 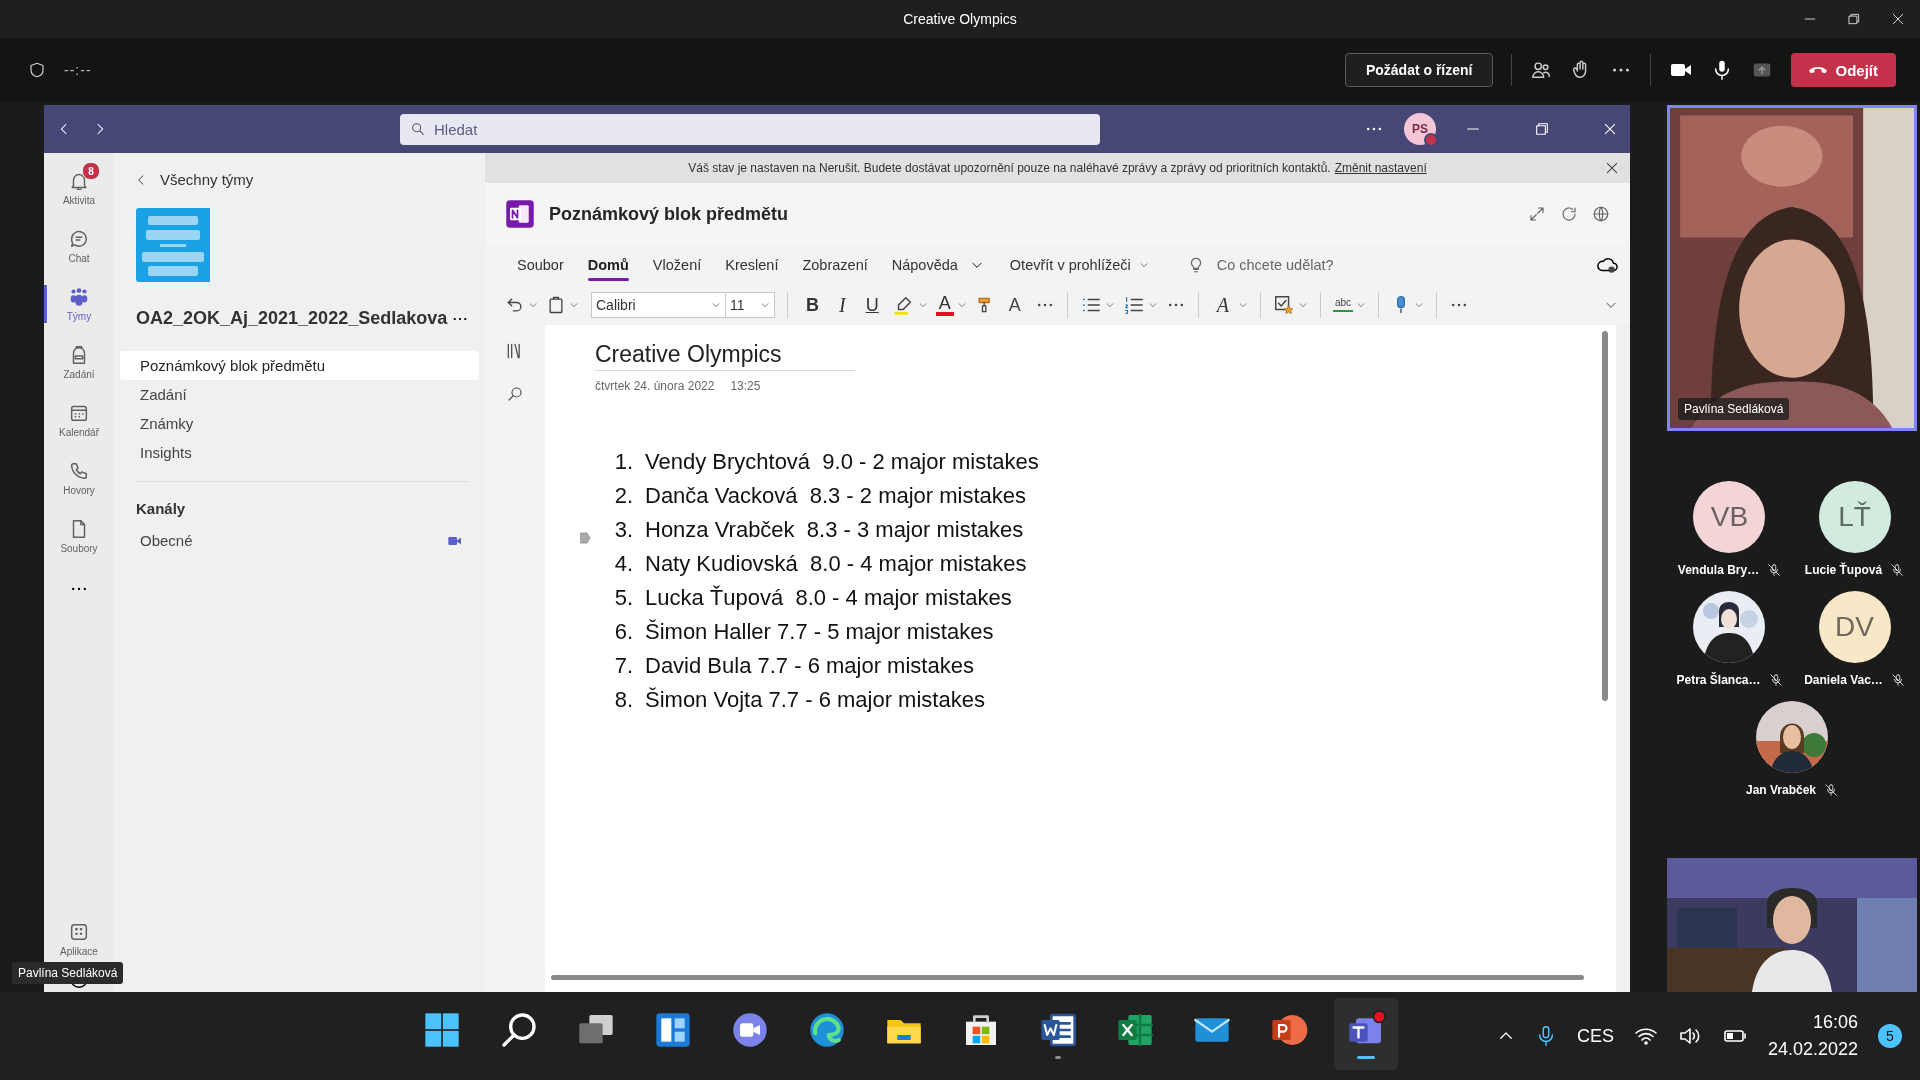 What do you see at coordinates (207, 179) in the screenshot?
I see `all-teams-link: Všechny týmy` at bounding box center [207, 179].